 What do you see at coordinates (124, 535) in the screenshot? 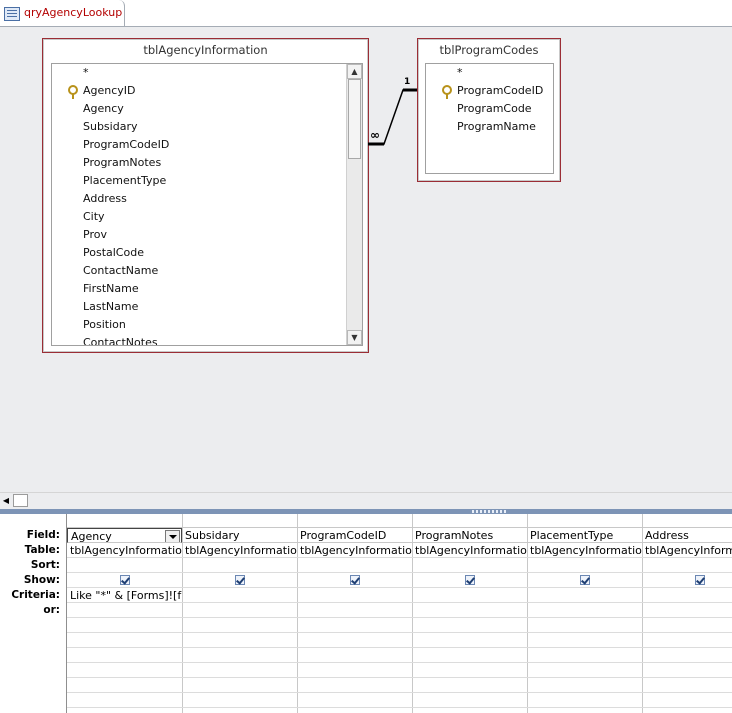
I see `grid-cell-field: Agency` at bounding box center [124, 535].